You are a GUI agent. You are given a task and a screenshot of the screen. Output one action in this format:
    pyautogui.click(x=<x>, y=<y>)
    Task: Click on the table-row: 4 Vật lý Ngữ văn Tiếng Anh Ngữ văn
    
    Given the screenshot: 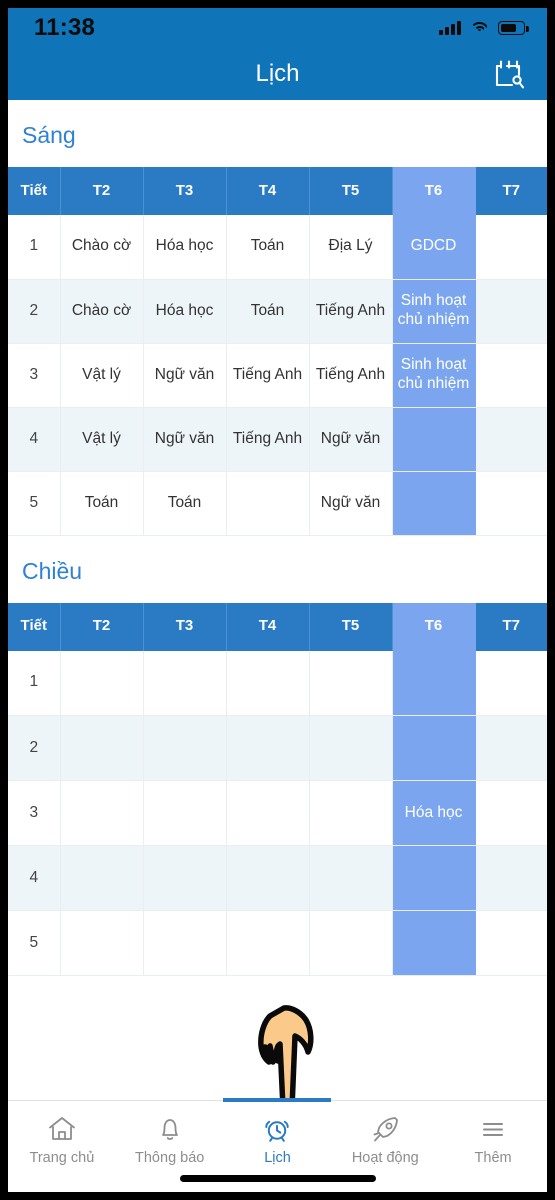 What is the action you would take?
    pyautogui.click(x=277, y=439)
    